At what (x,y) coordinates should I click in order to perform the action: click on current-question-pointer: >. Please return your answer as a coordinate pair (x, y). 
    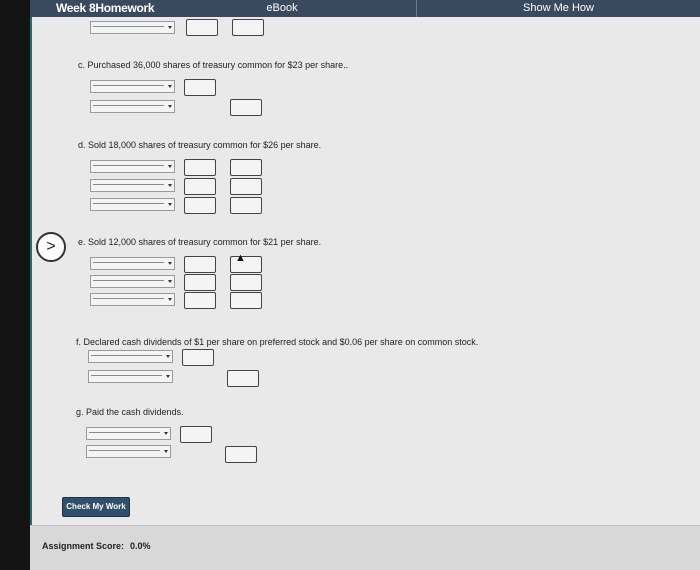
    Looking at the image, I should click on (51, 247).